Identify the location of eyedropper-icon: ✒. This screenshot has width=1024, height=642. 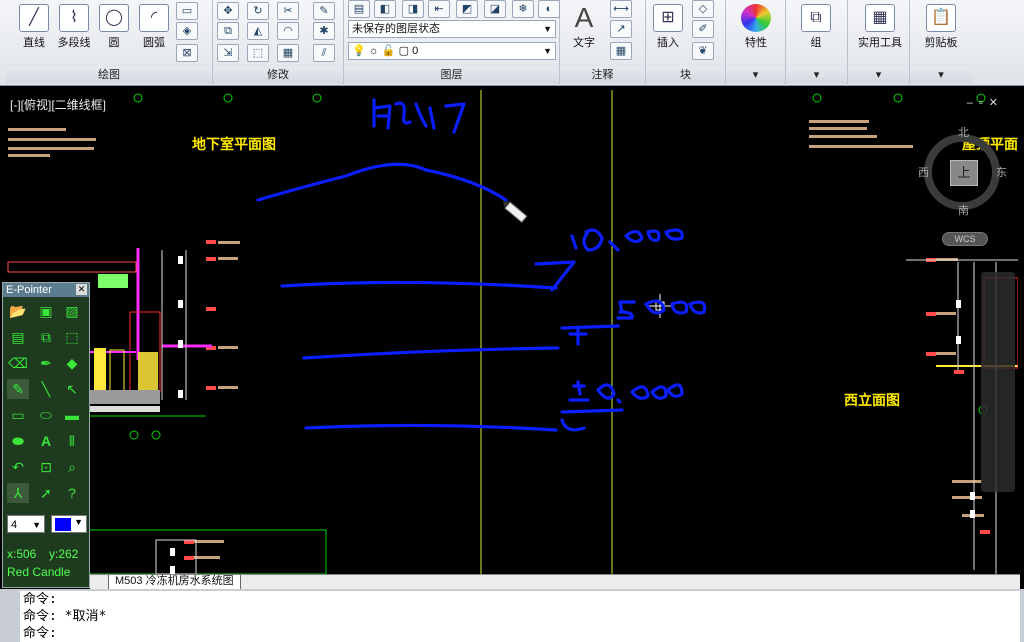
(46, 363).